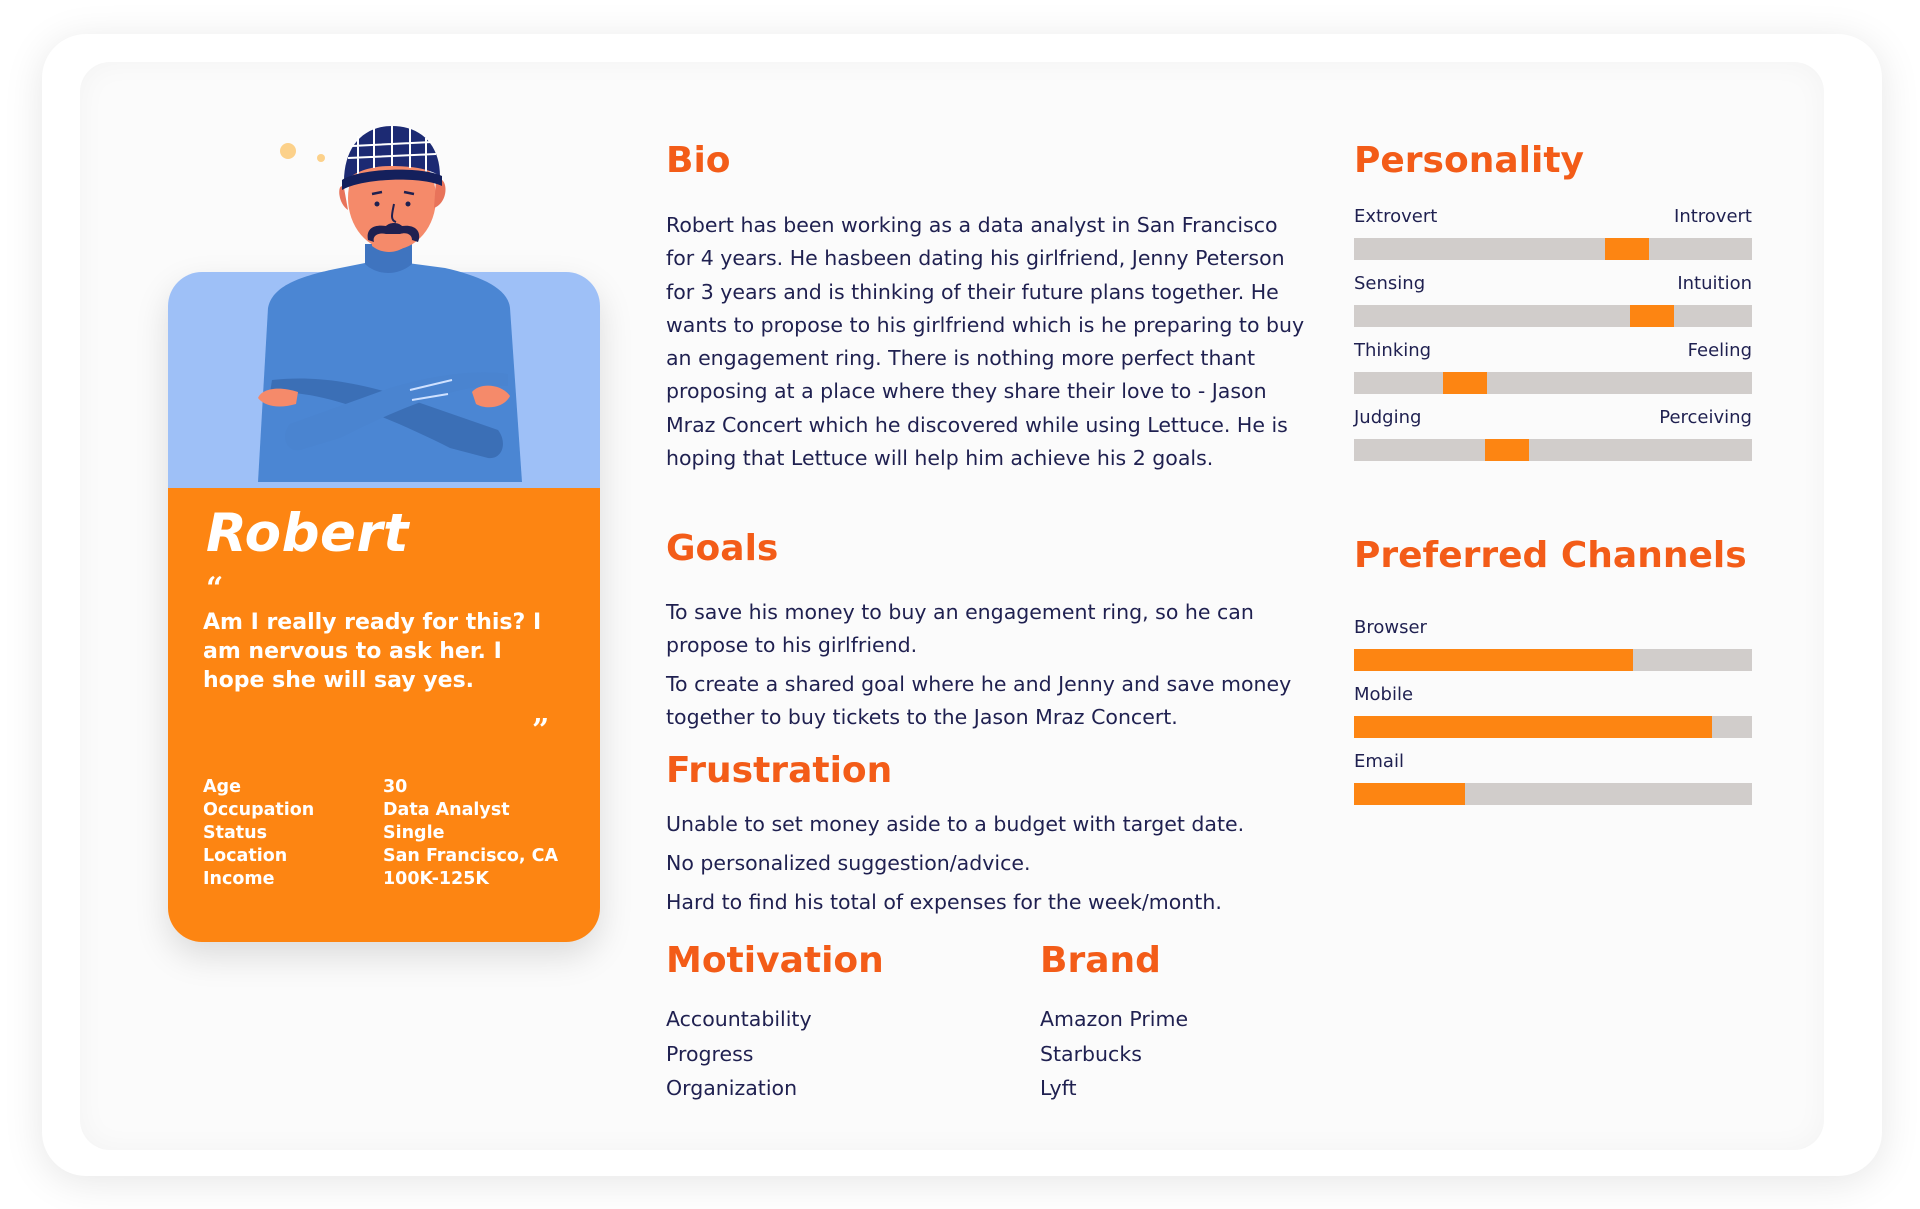  Describe the element at coordinates (235, 833) in the screenshot. I see `fact-label: Status` at that location.